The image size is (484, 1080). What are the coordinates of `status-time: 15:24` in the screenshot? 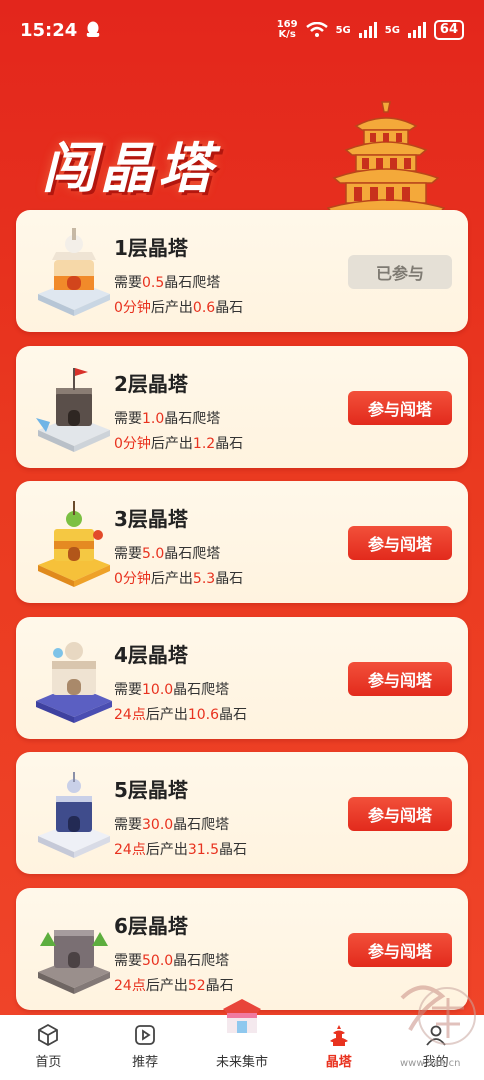 It's located at (49, 30).